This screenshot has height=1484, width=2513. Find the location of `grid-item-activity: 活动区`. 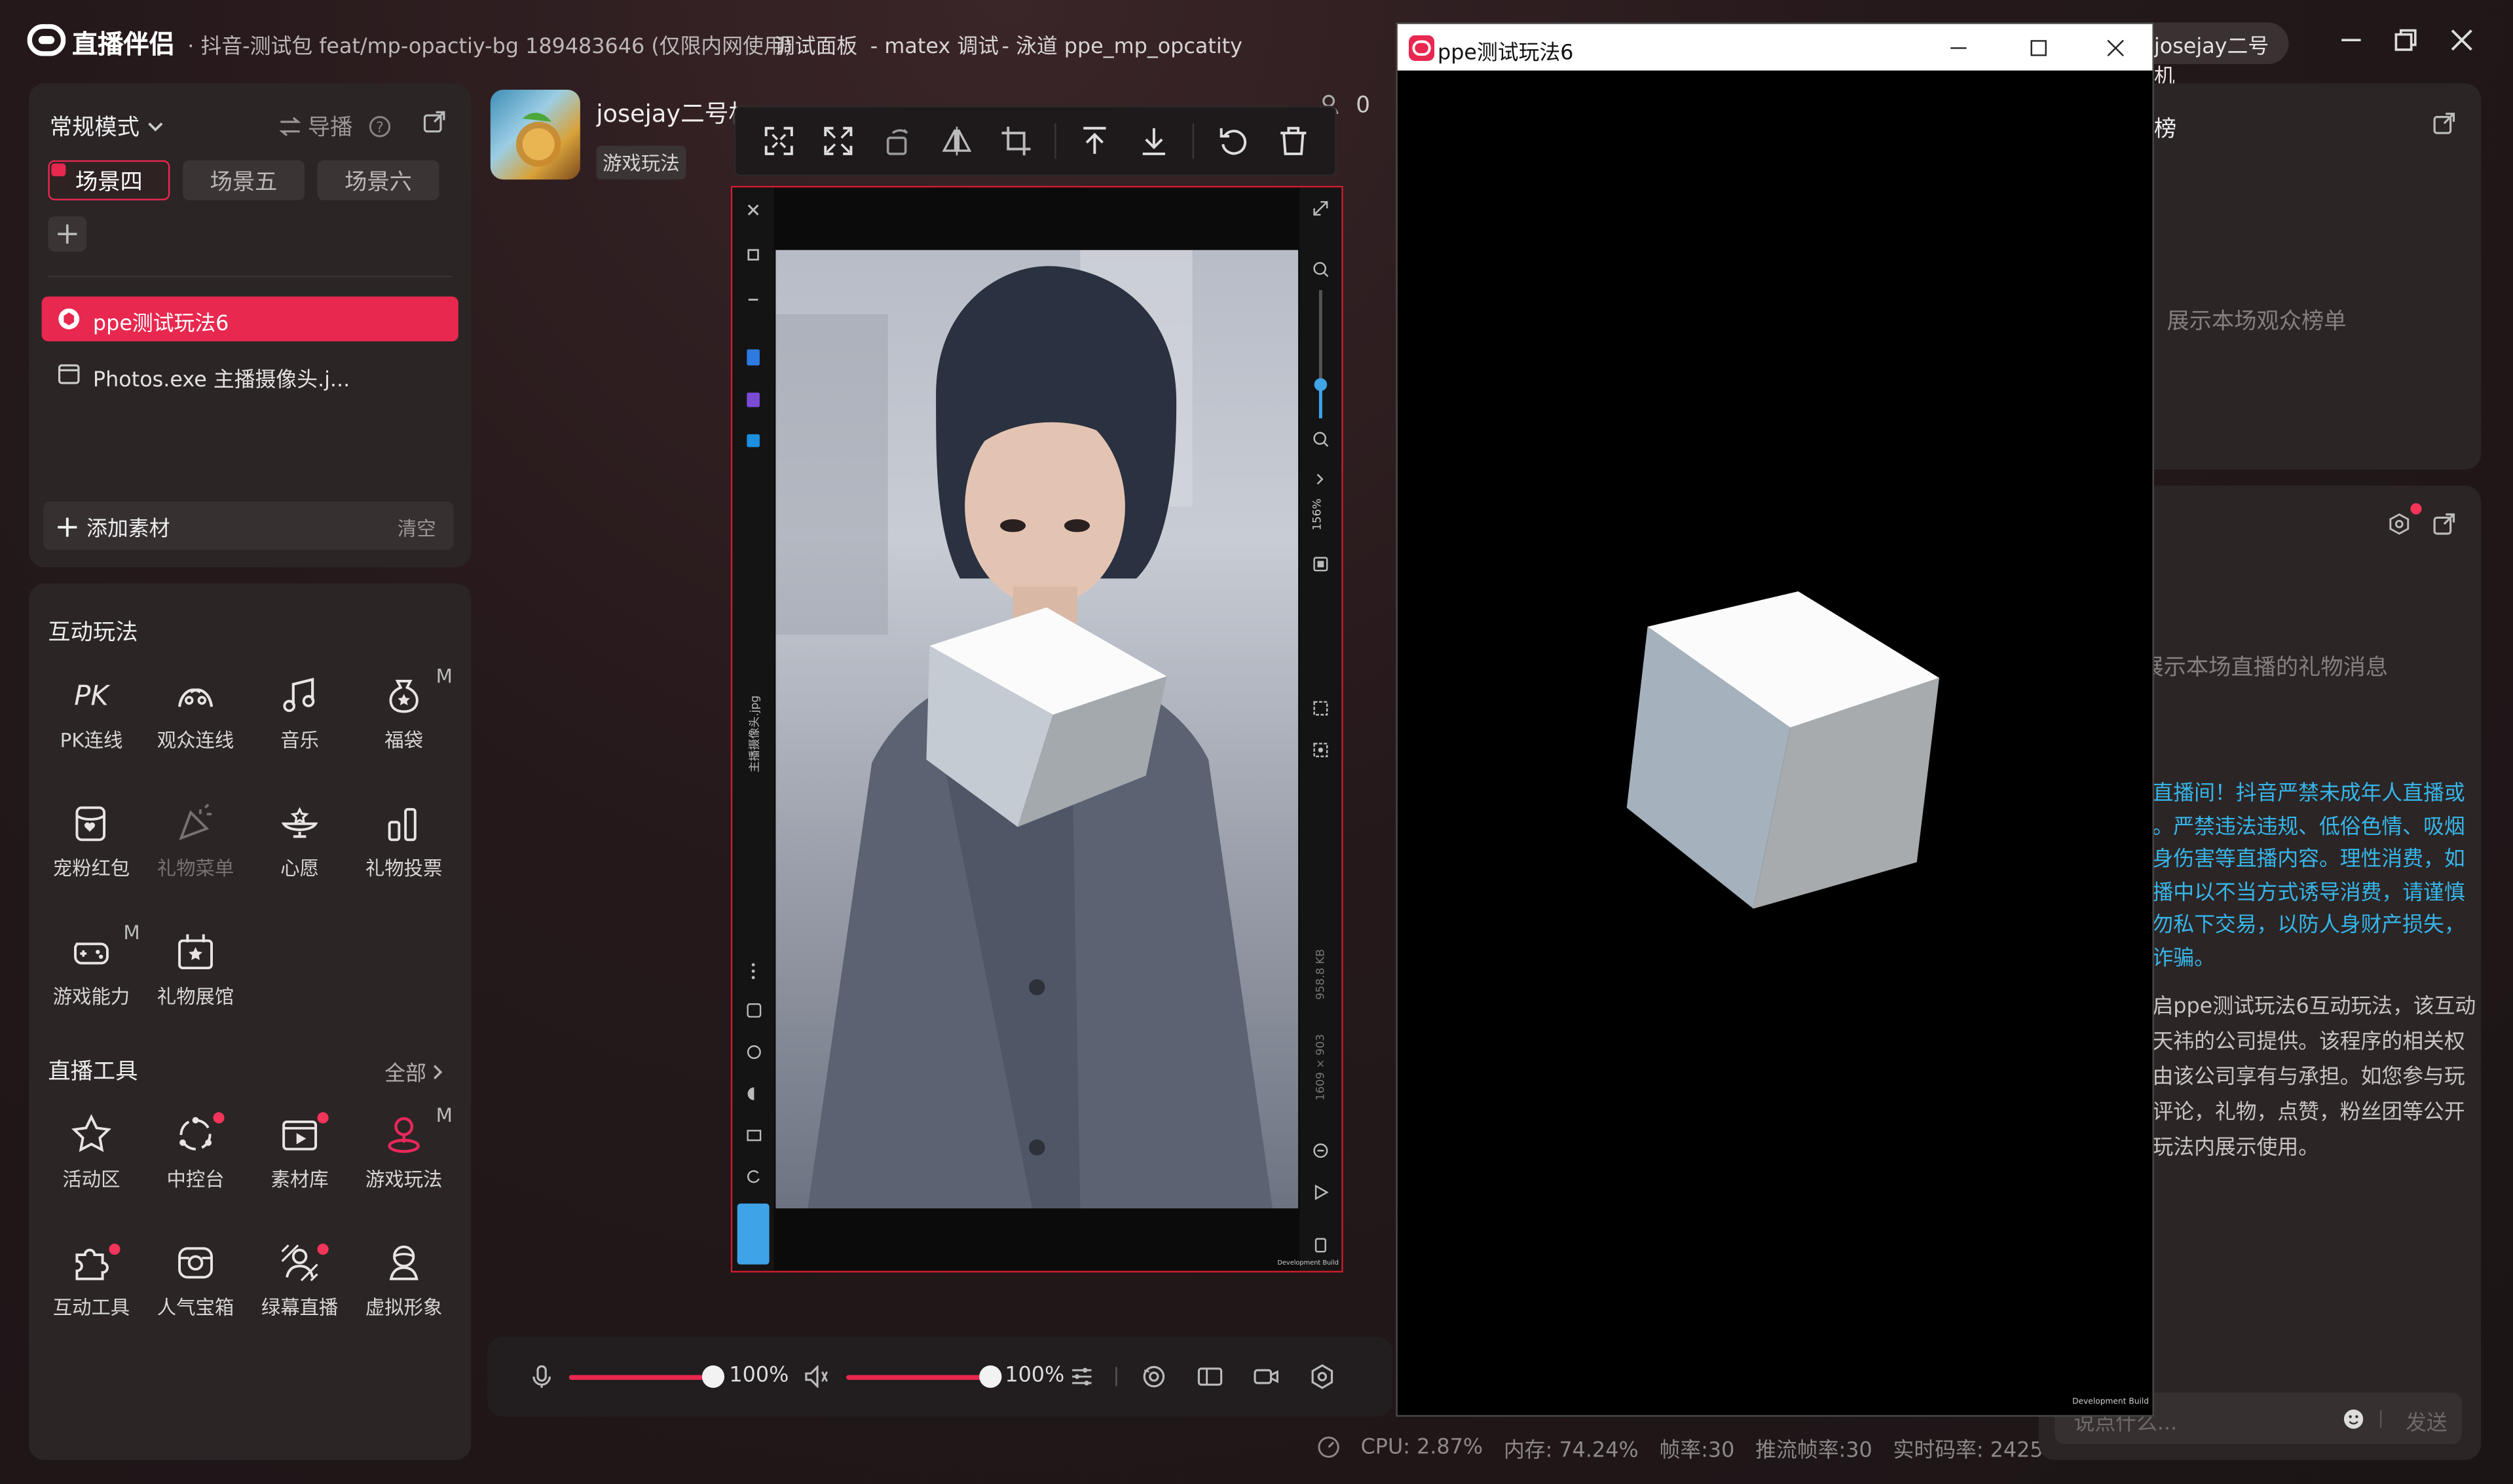

grid-item-activity: 活动区 is located at coordinates (91, 1153).